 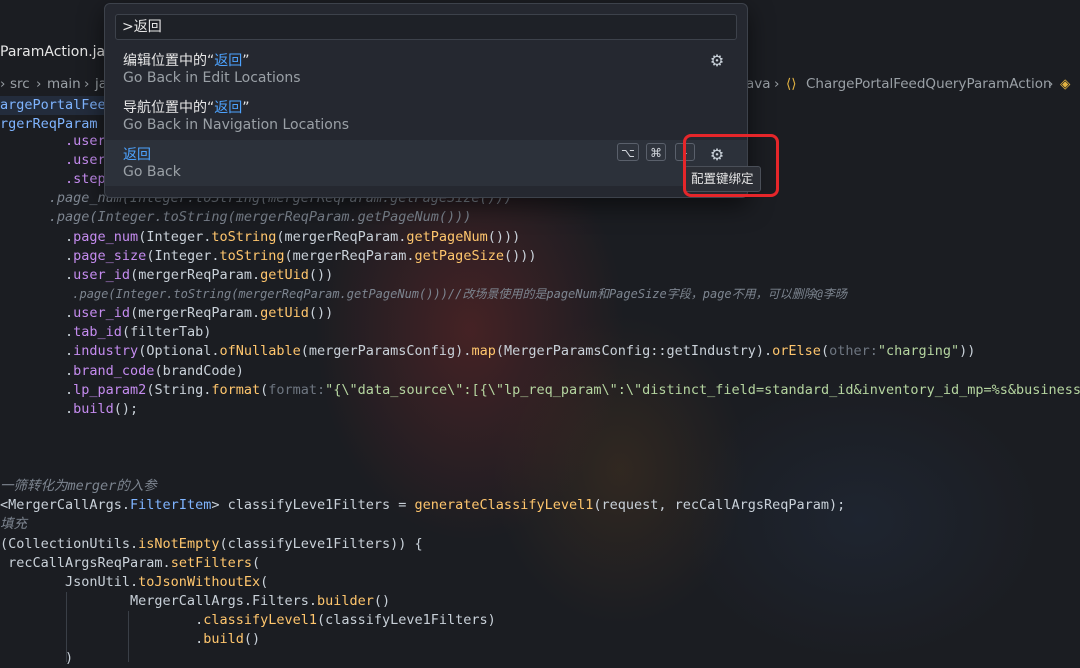 I want to click on code-line: ), so click(x=37, y=658).